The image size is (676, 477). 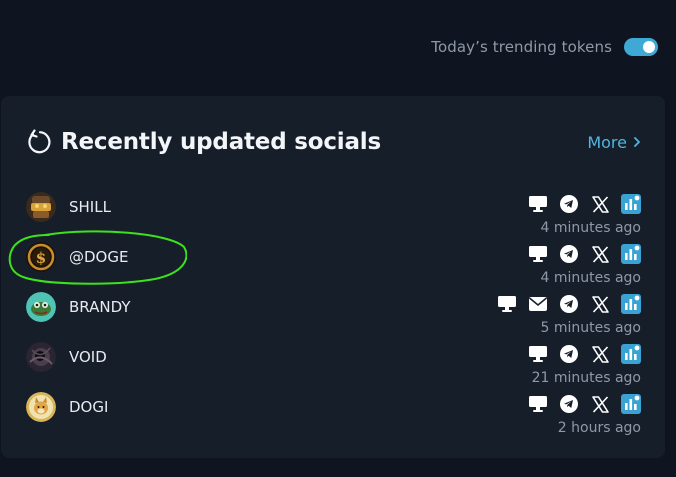 What do you see at coordinates (100, 307) in the screenshot?
I see `token-name: BRANDY` at bounding box center [100, 307].